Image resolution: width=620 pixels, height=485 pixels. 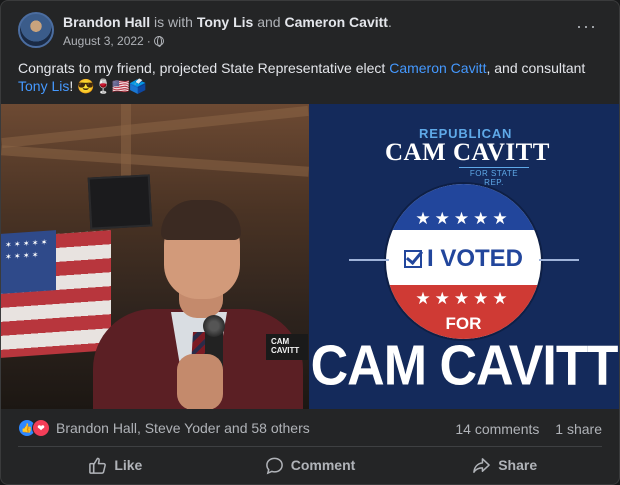 What do you see at coordinates (183, 428) in the screenshot?
I see `reaction-names: Brandon Hall, Steve Yoder and 58 others` at bounding box center [183, 428].